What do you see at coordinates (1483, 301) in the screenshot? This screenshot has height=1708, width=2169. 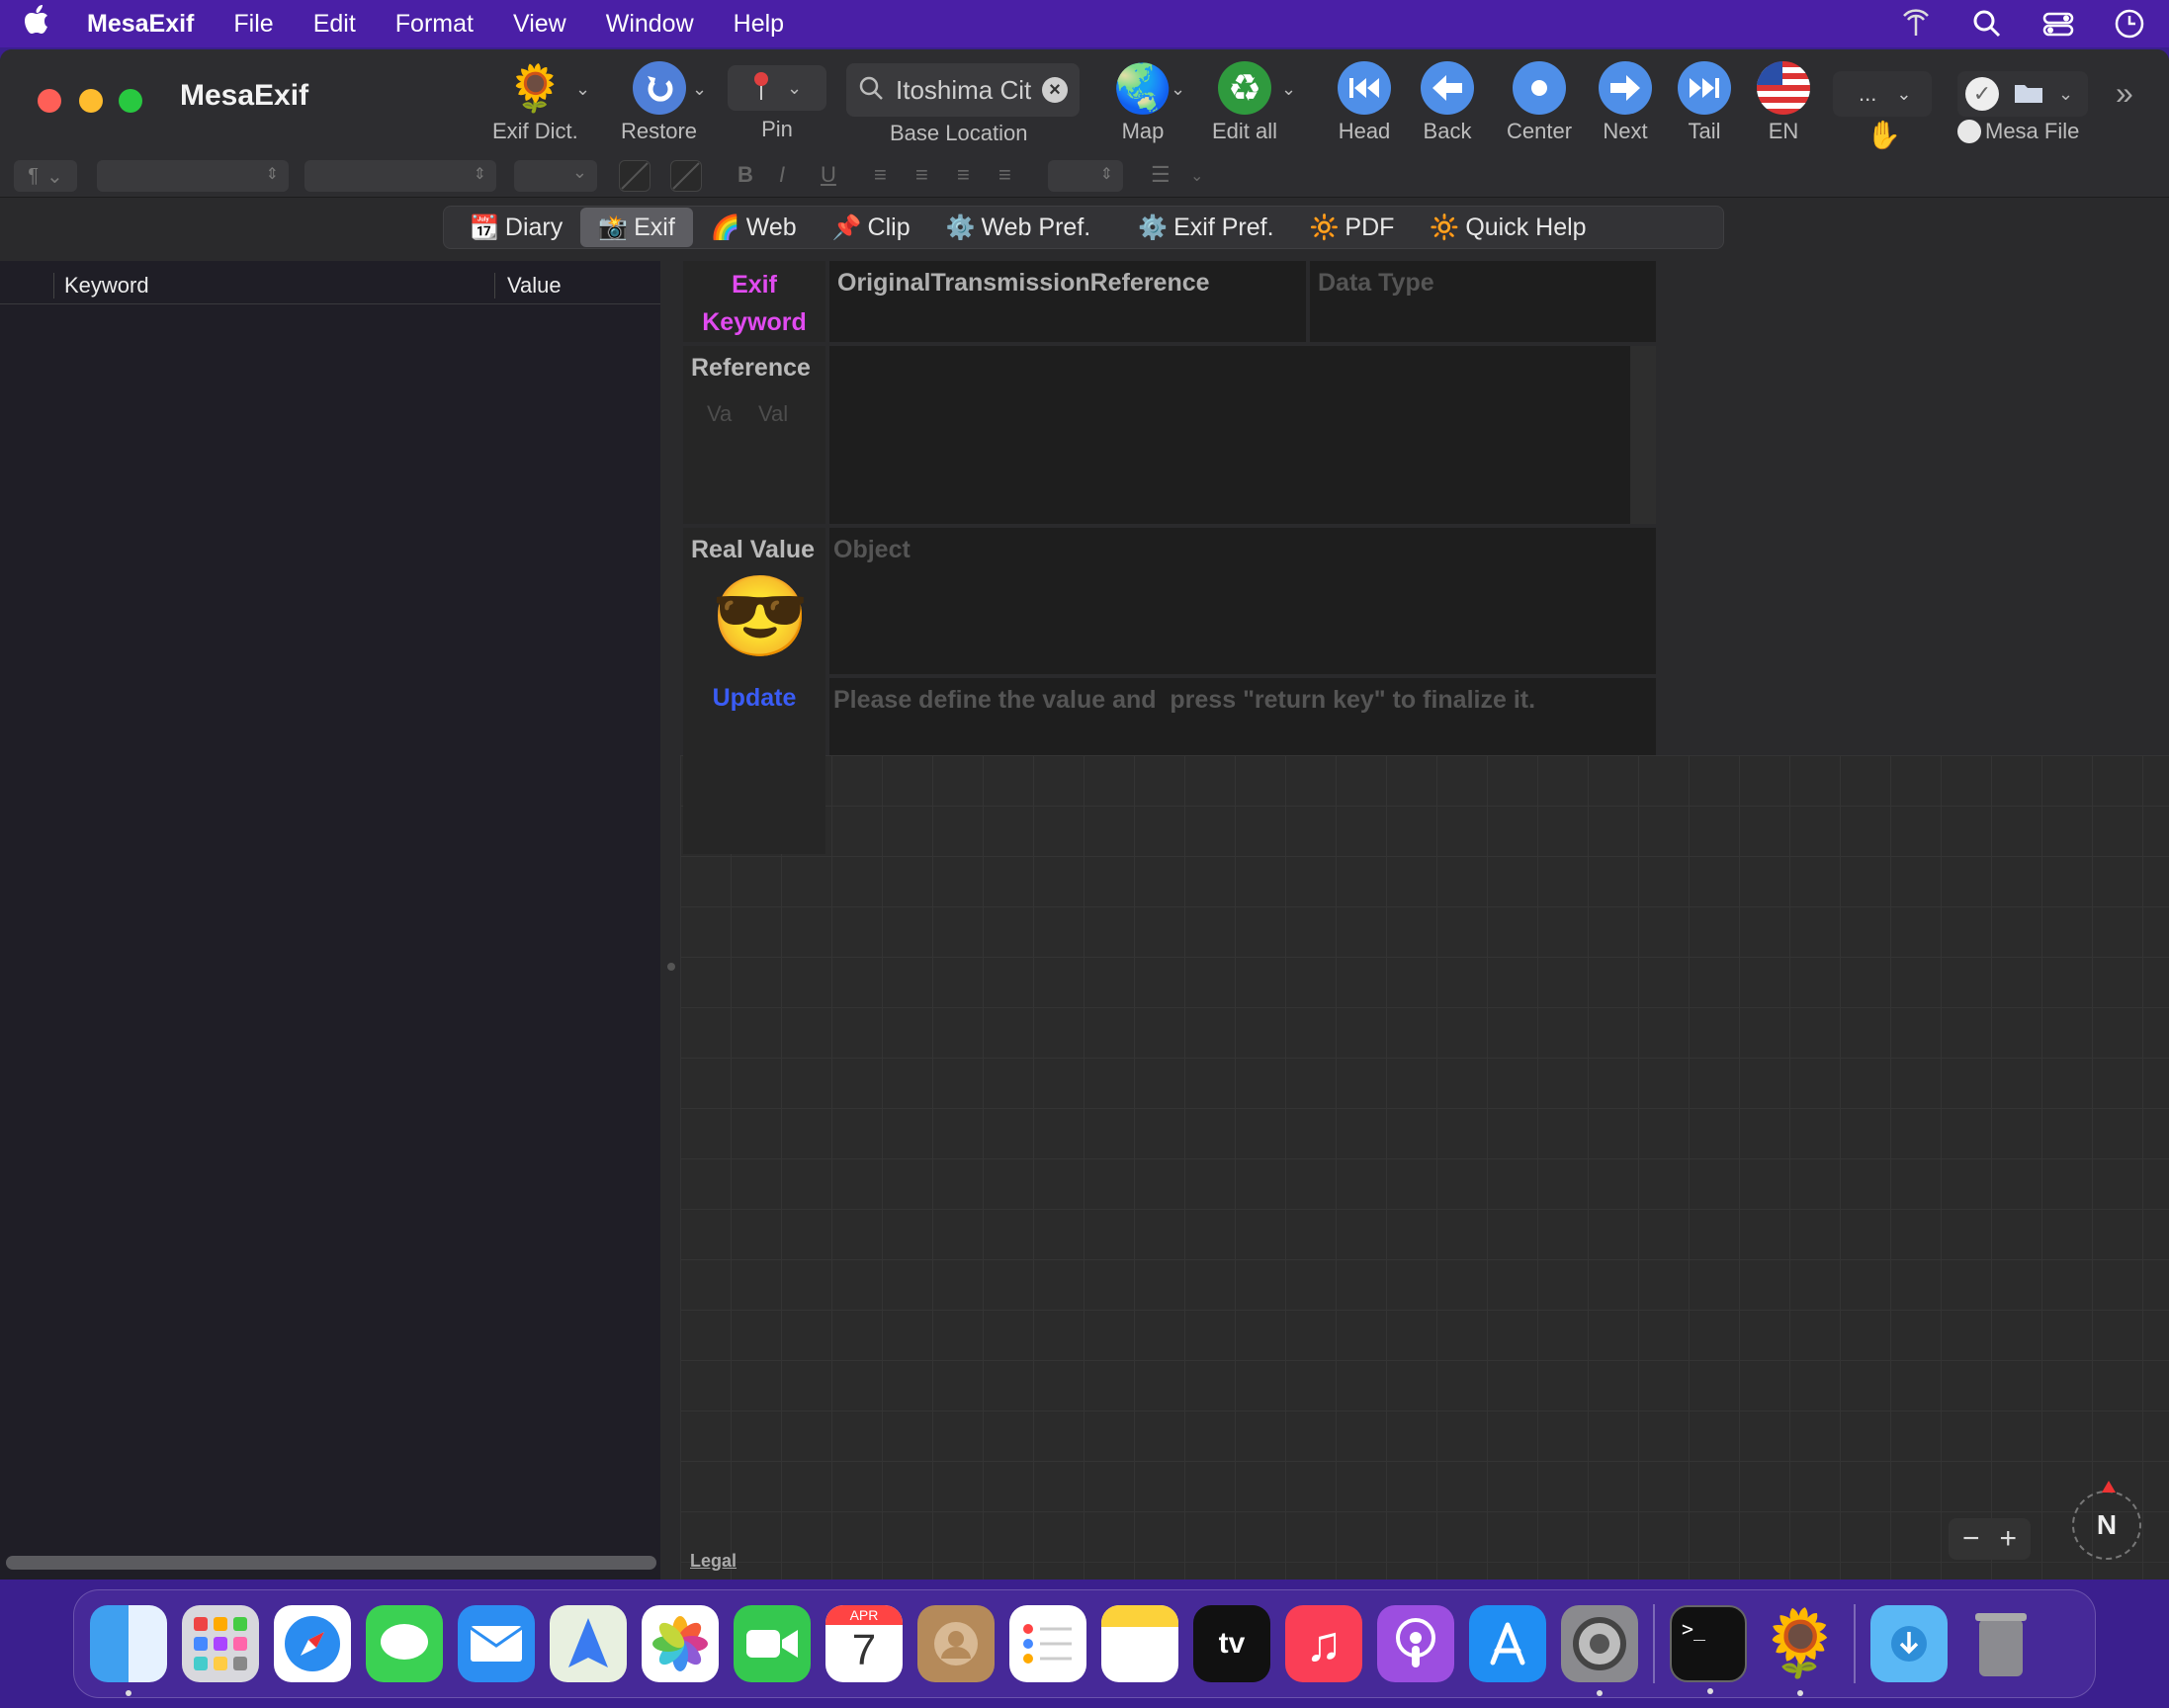 I see `data-type-field: Data Type` at bounding box center [1483, 301].